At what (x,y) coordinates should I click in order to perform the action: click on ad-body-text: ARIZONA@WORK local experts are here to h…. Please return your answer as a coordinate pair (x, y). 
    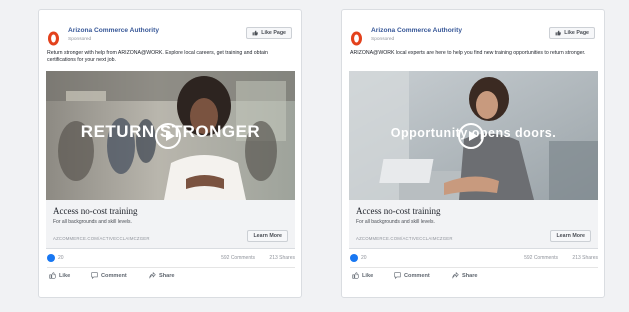
    Looking at the image, I should click on (468, 53).